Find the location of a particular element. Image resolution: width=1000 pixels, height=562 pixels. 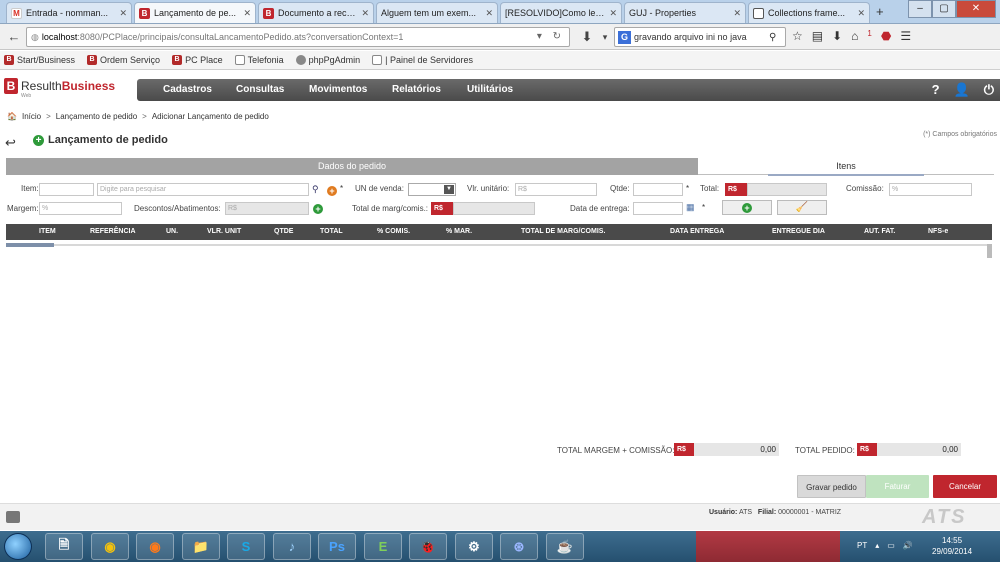

back-icon: ← is located at coordinates (14, 37).